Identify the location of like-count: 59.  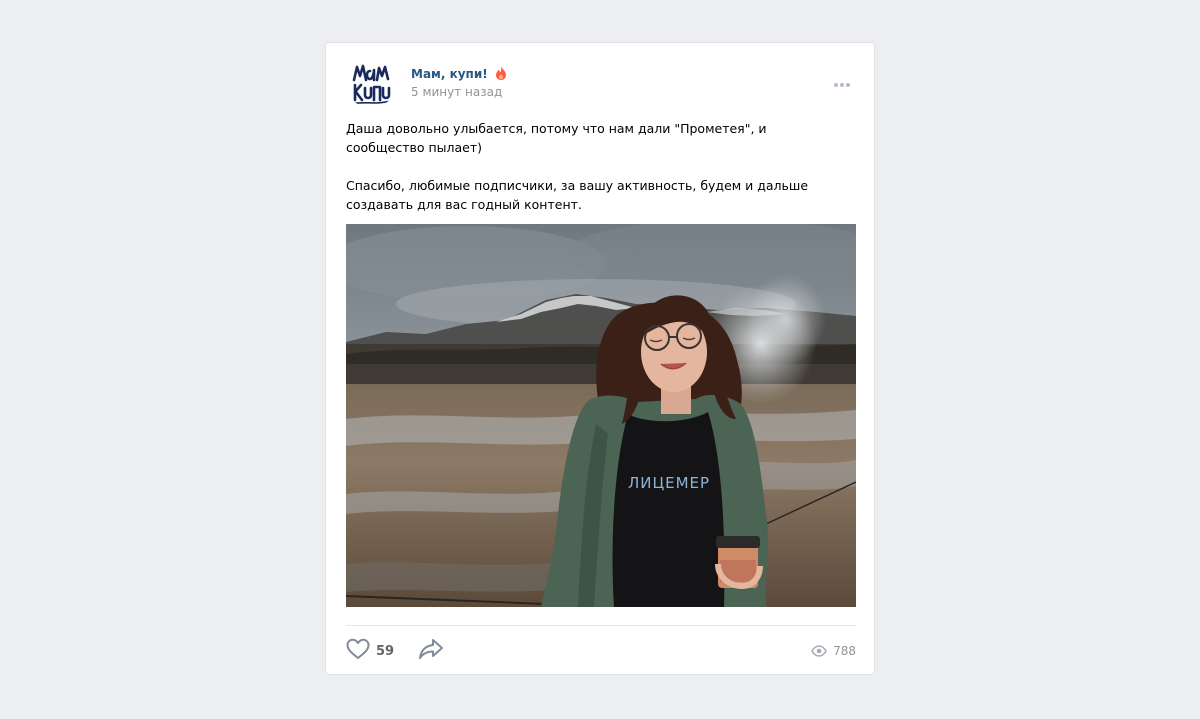
(385, 651).